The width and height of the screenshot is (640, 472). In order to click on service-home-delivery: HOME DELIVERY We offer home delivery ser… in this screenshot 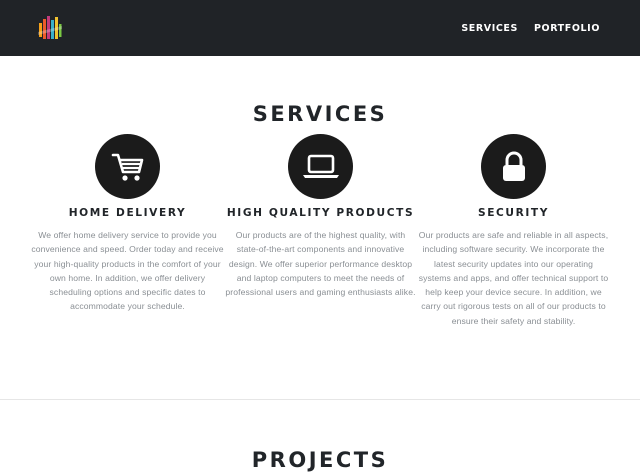, I will do `click(127, 224)`.